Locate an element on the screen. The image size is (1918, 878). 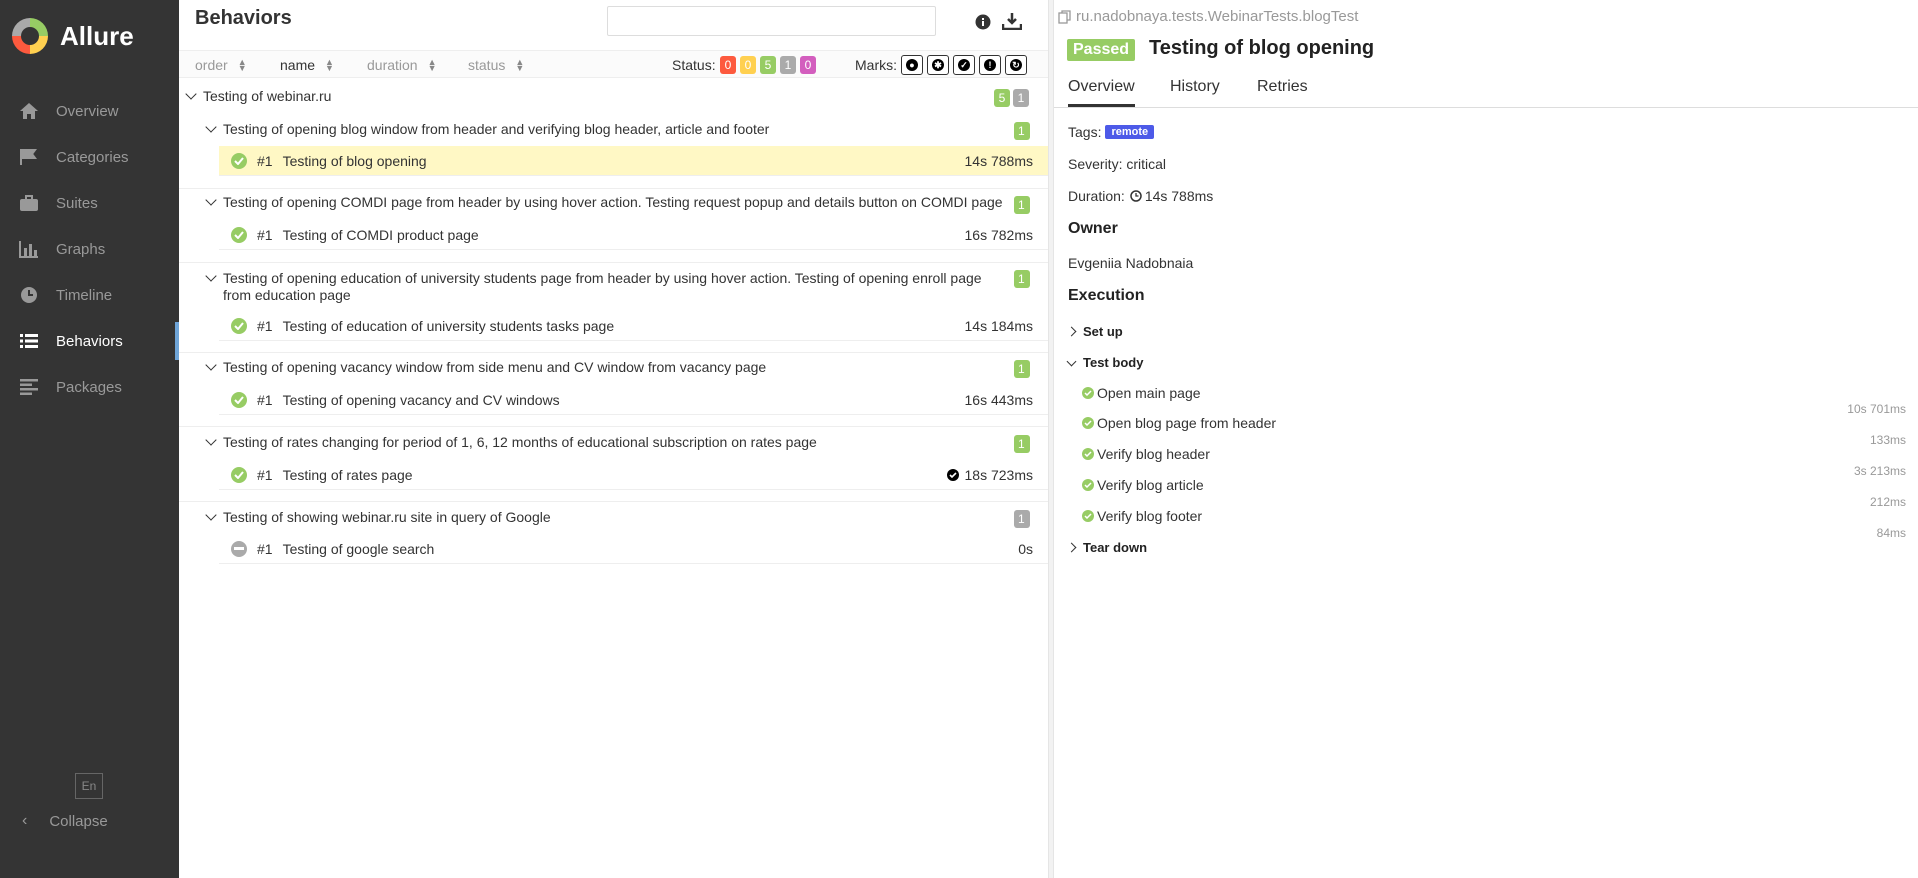
passed-count-badge: 5 is located at coordinates (1002, 98).